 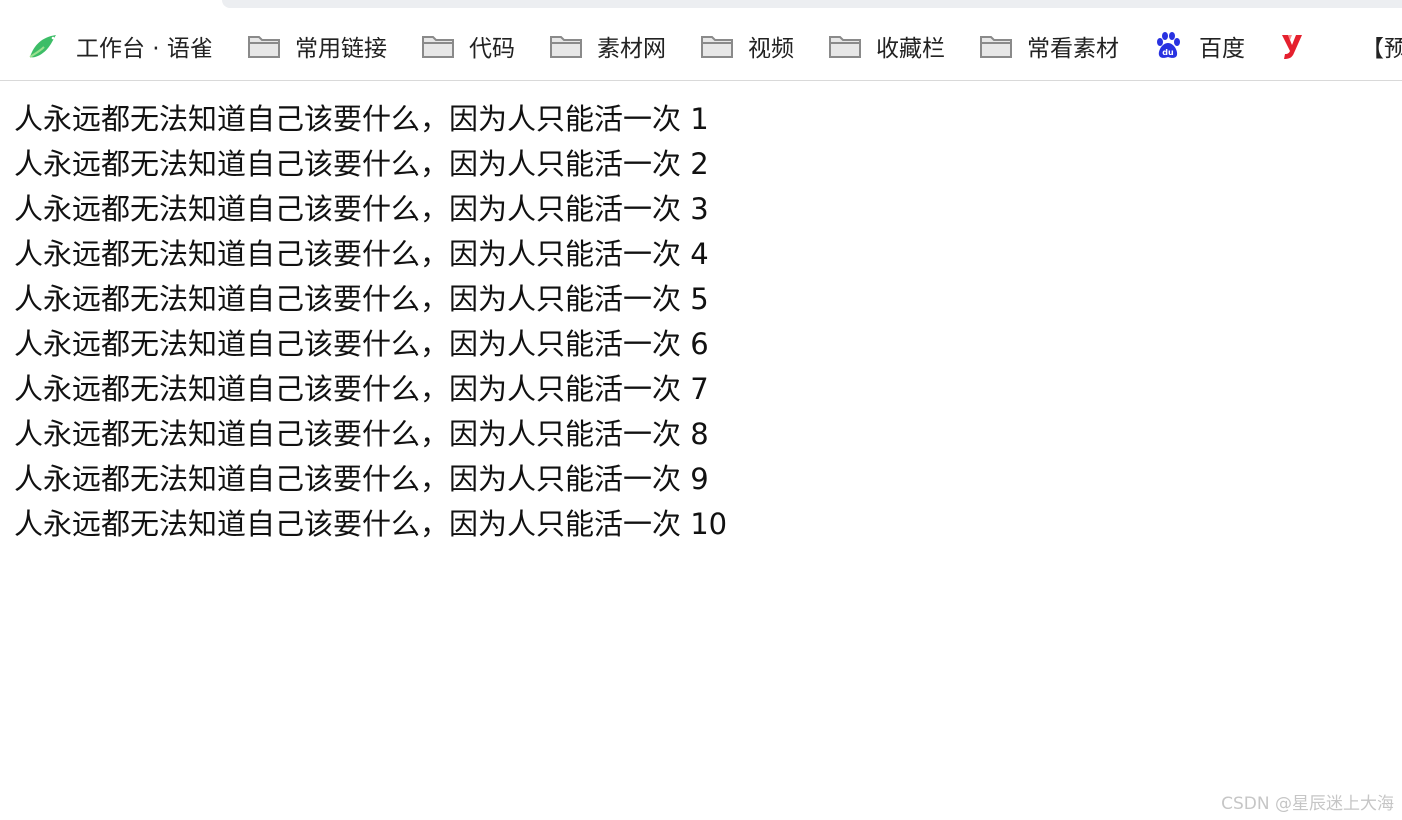 What do you see at coordinates (1168, 46) in the screenshot?
I see `baidu-paw-icon: du` at bounding box center [1168, 46].